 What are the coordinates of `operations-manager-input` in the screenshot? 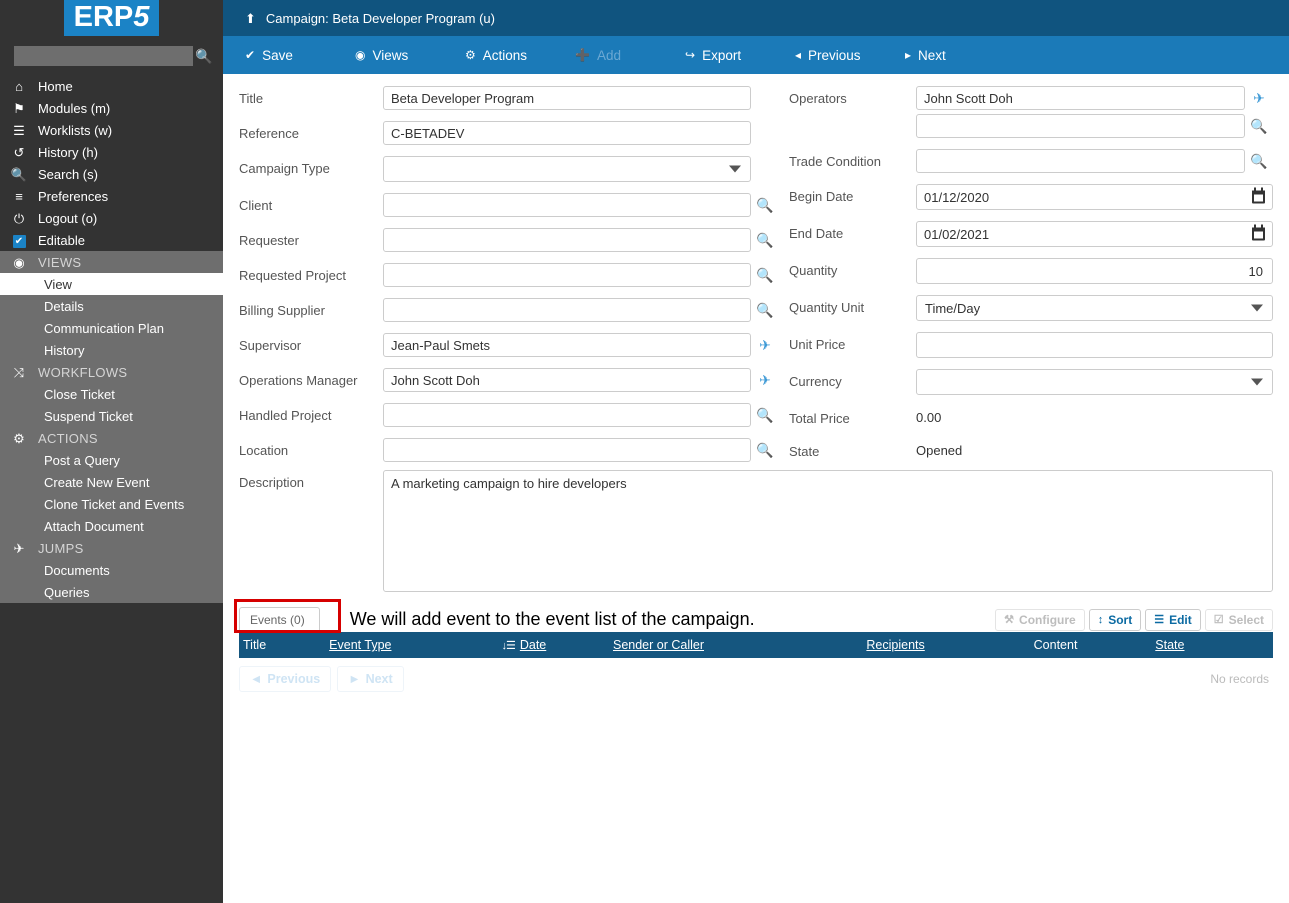 It's located at (567, 380).